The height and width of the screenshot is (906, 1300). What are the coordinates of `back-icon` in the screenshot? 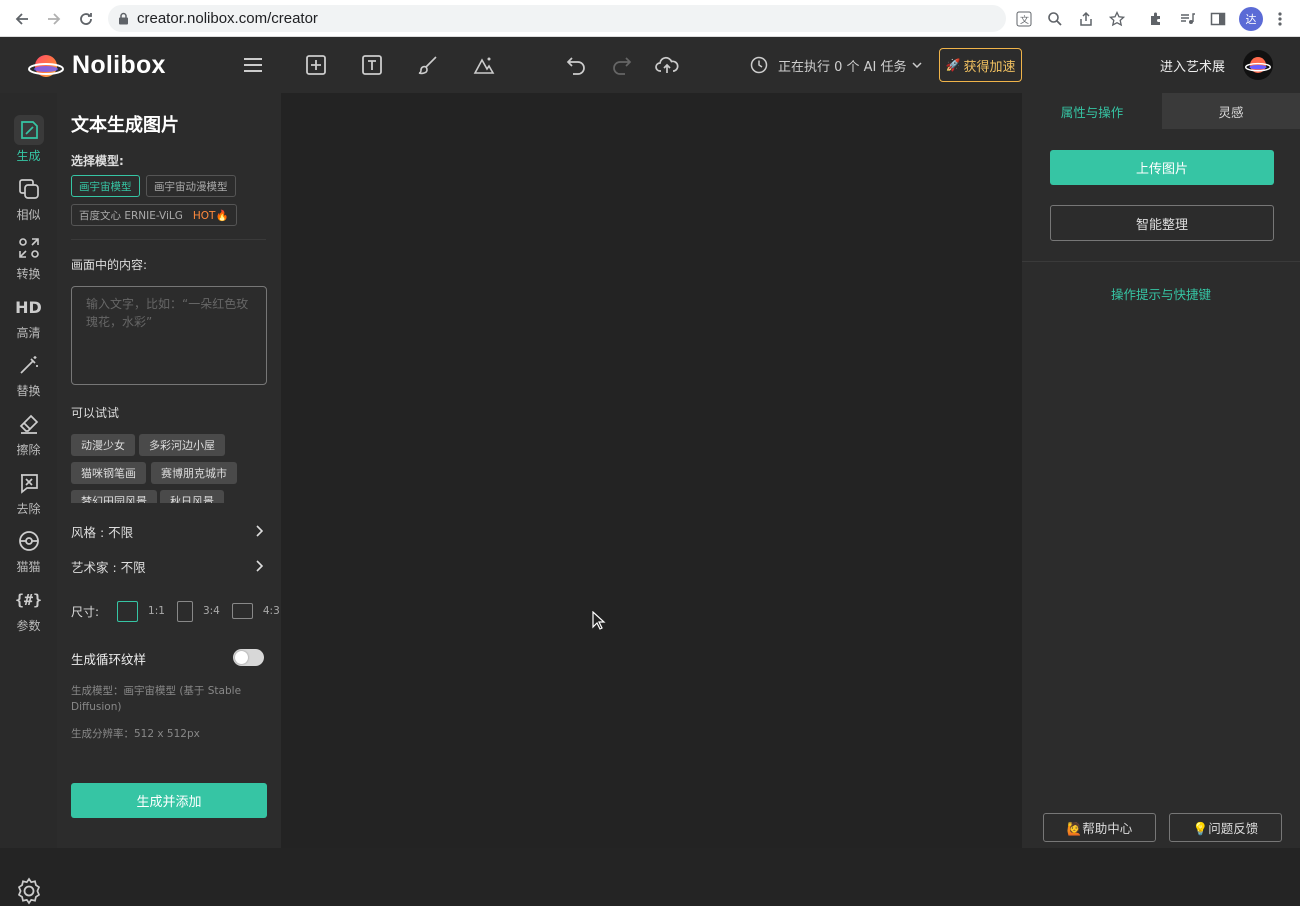 It's located at (22, 19).